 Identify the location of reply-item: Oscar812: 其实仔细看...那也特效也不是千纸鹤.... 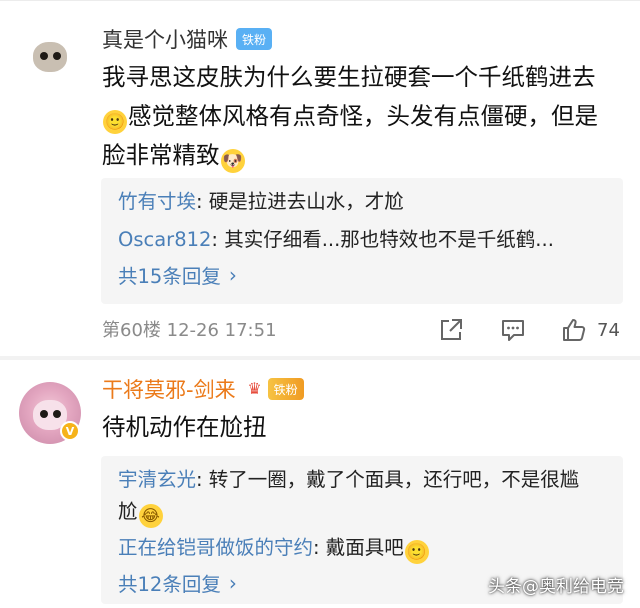
(363, 240).